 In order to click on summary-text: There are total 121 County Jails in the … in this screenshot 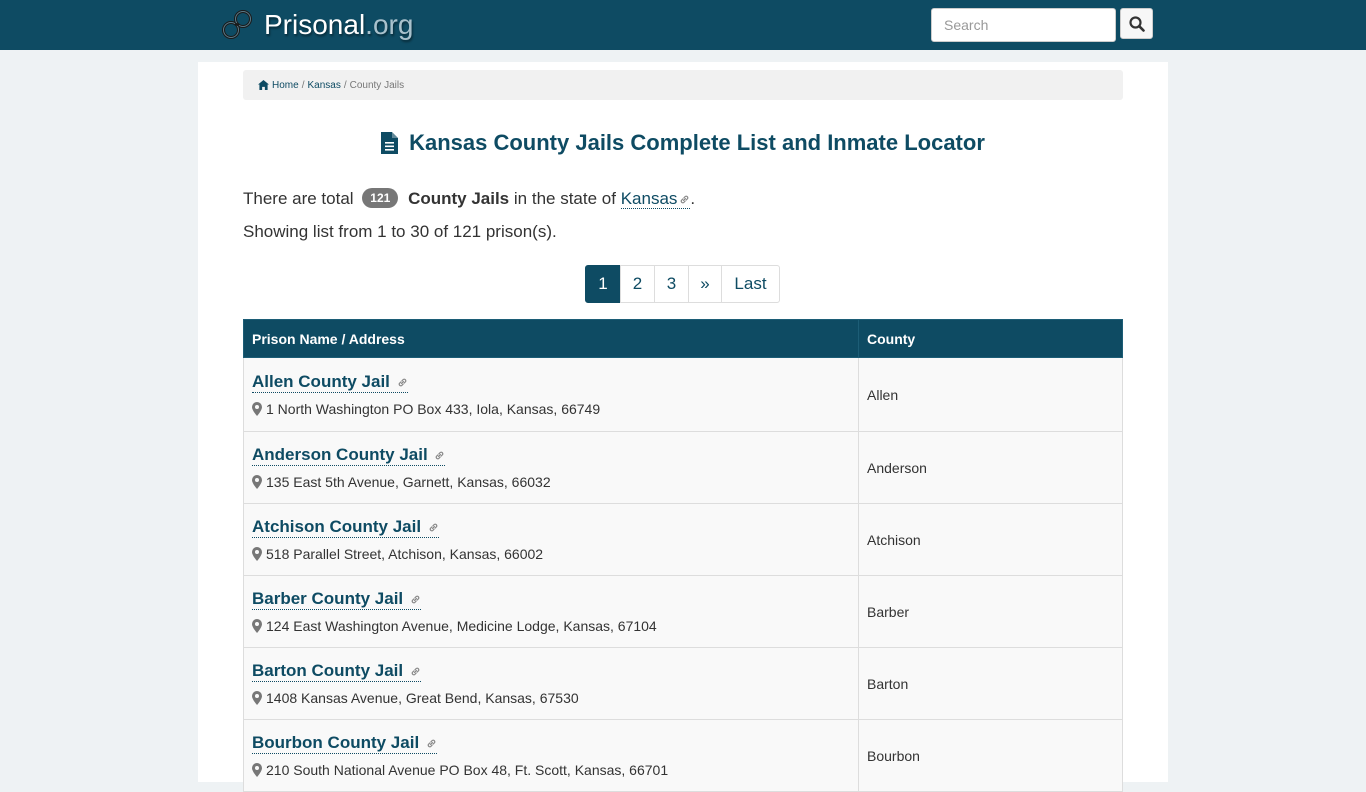, I will do `click(469, 198)`.